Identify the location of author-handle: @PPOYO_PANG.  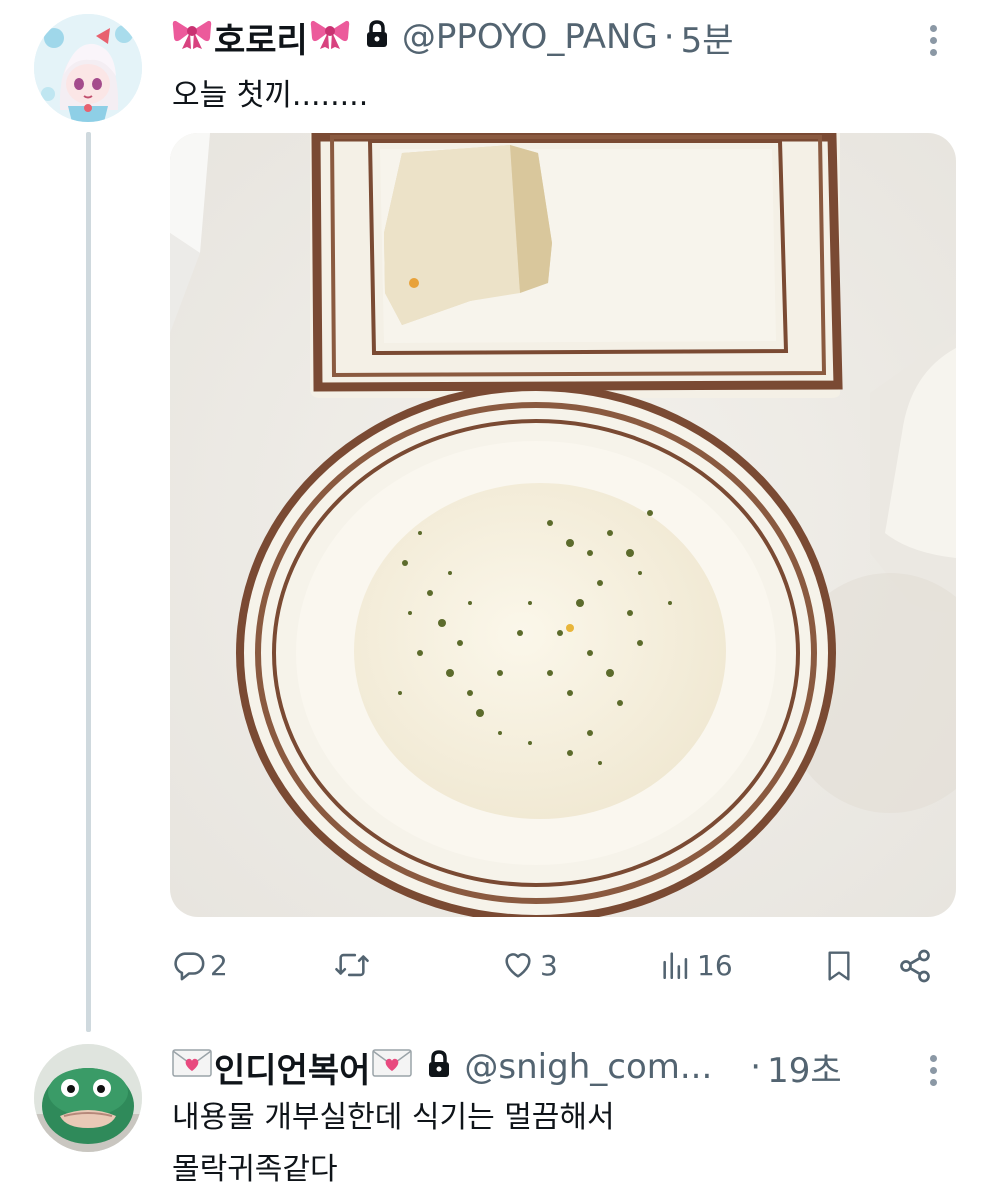
(530, 37).